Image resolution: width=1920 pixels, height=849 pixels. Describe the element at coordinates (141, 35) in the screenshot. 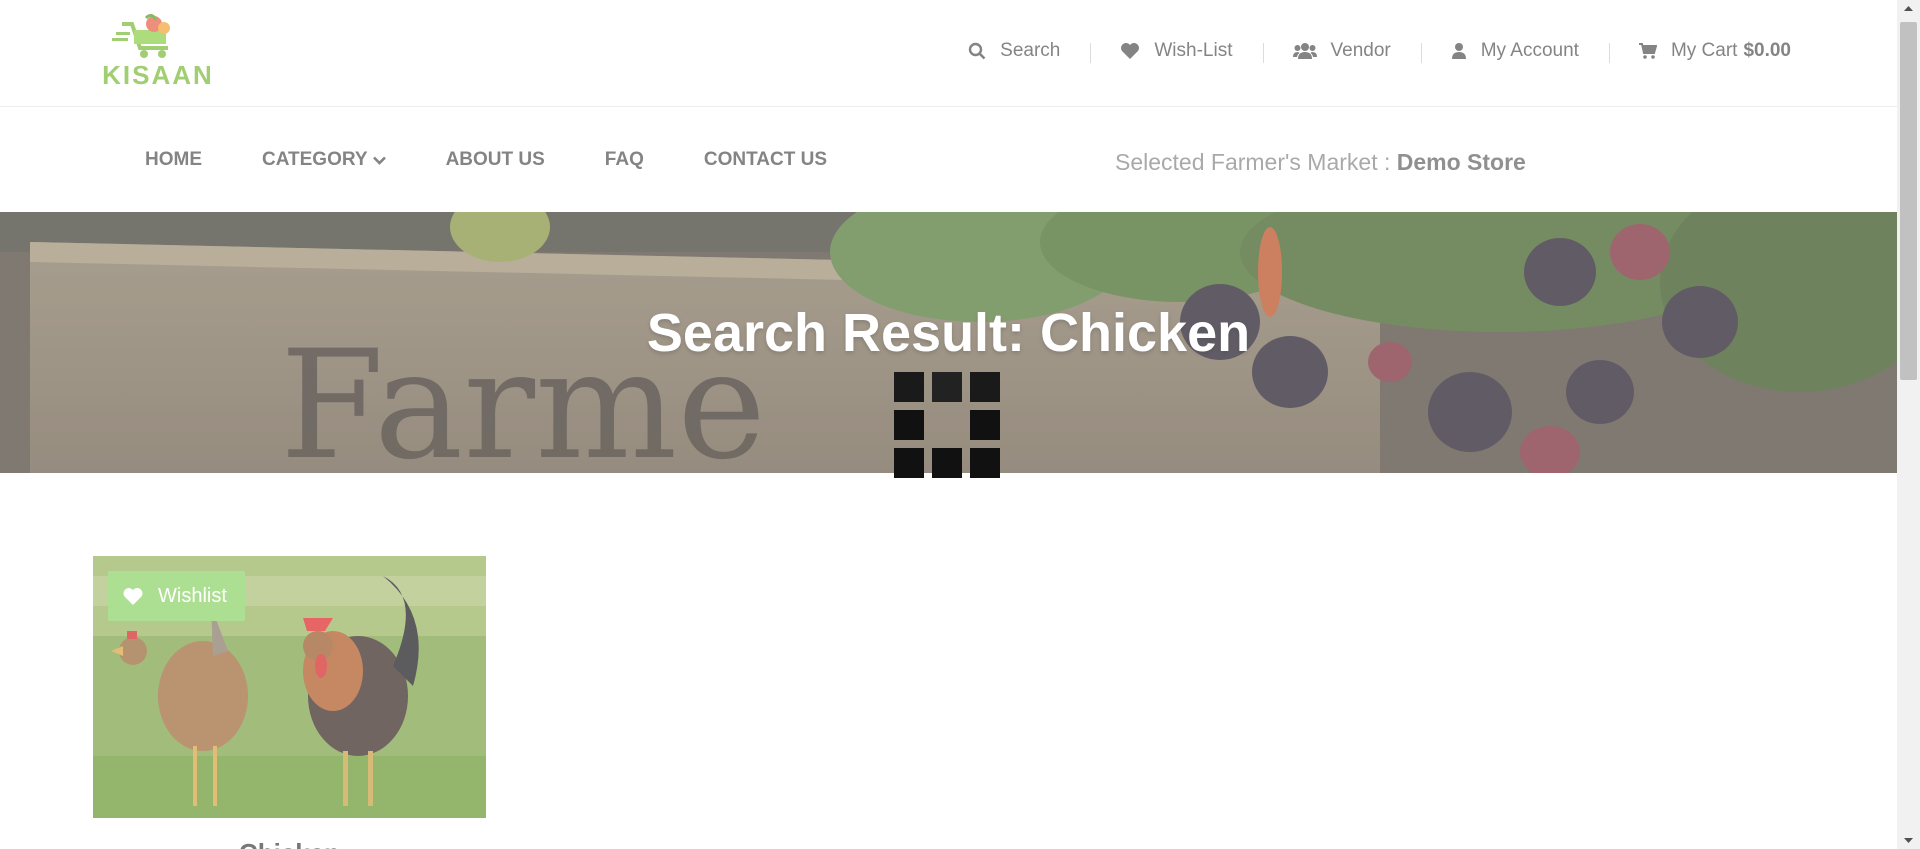

I see `cart-logo-icon` at that location.